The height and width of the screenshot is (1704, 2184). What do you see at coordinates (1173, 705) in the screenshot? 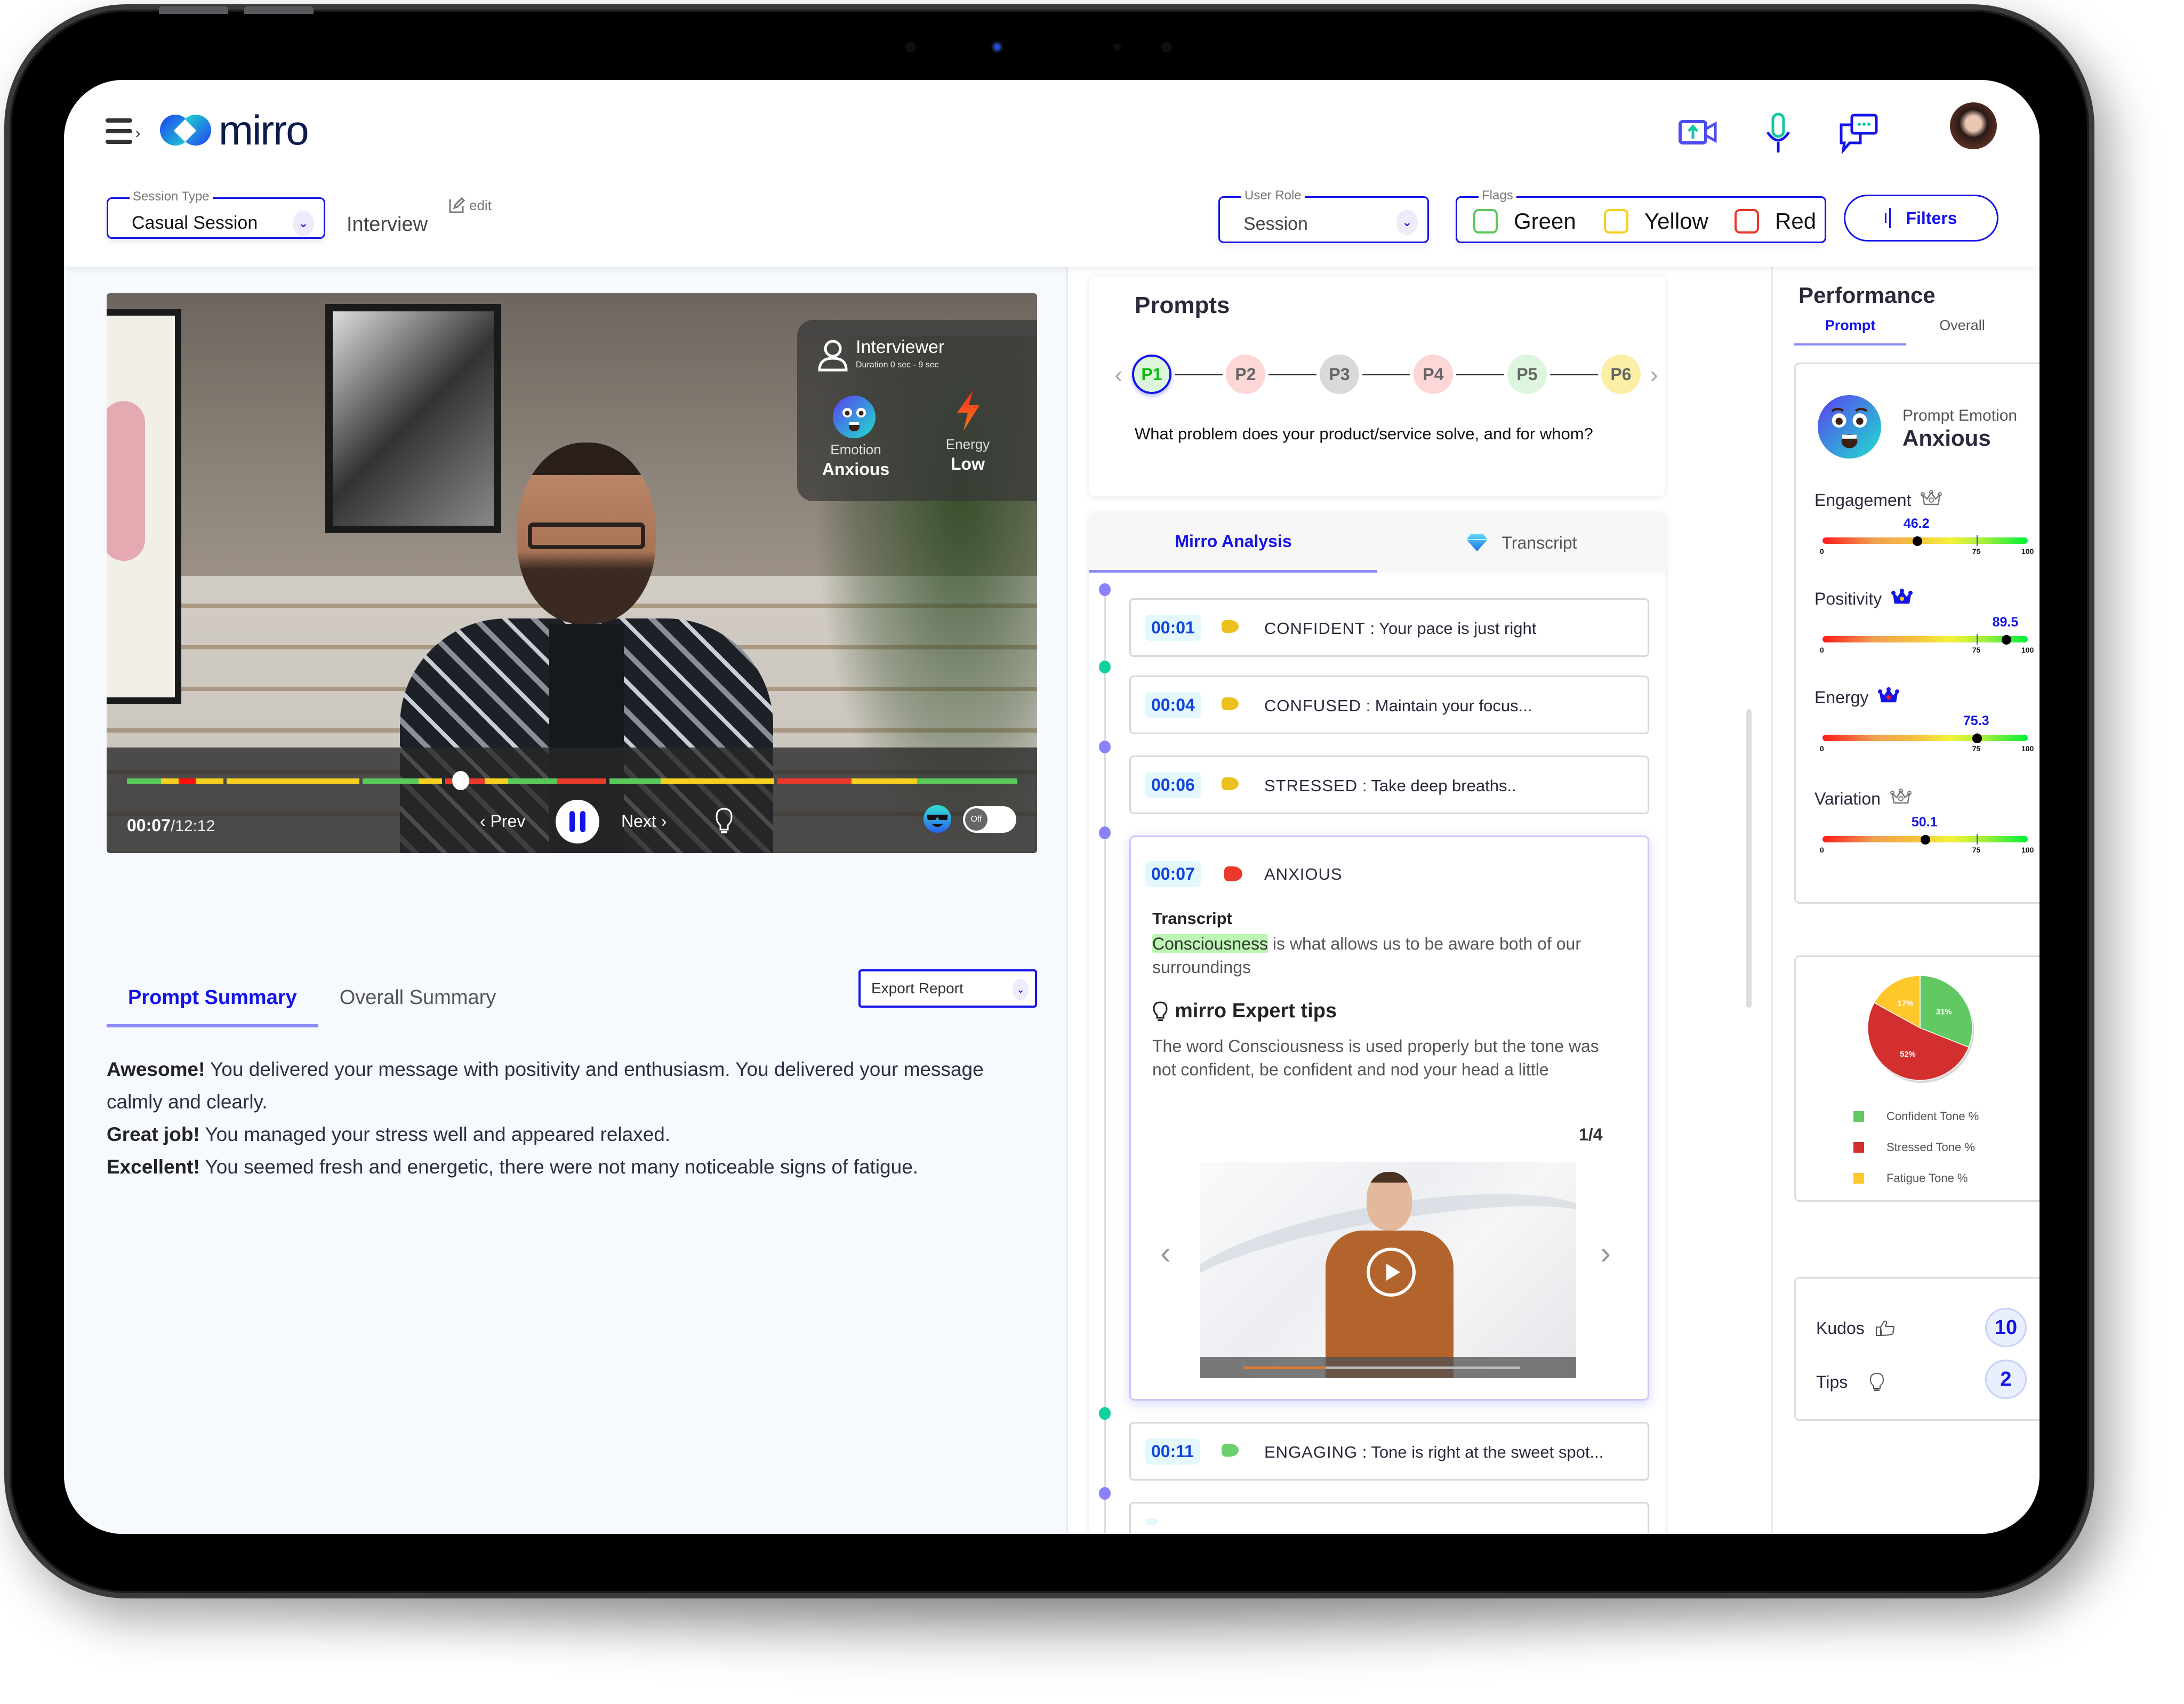
I see `event-timestamp: 00:04` at bounding box center [1173, 705].